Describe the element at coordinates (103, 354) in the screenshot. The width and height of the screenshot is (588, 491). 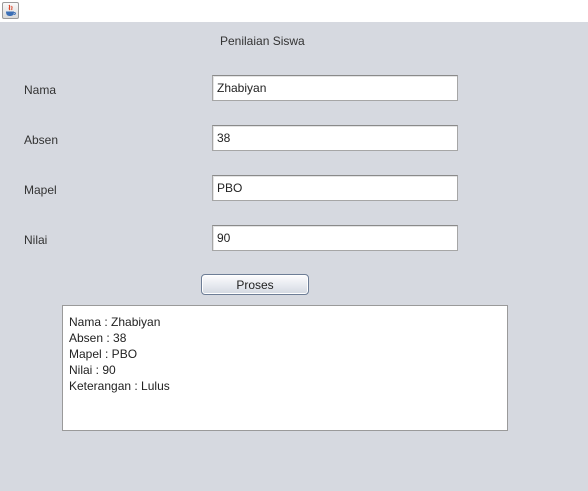
I see `output-line: Mapel : PBO` at that location.